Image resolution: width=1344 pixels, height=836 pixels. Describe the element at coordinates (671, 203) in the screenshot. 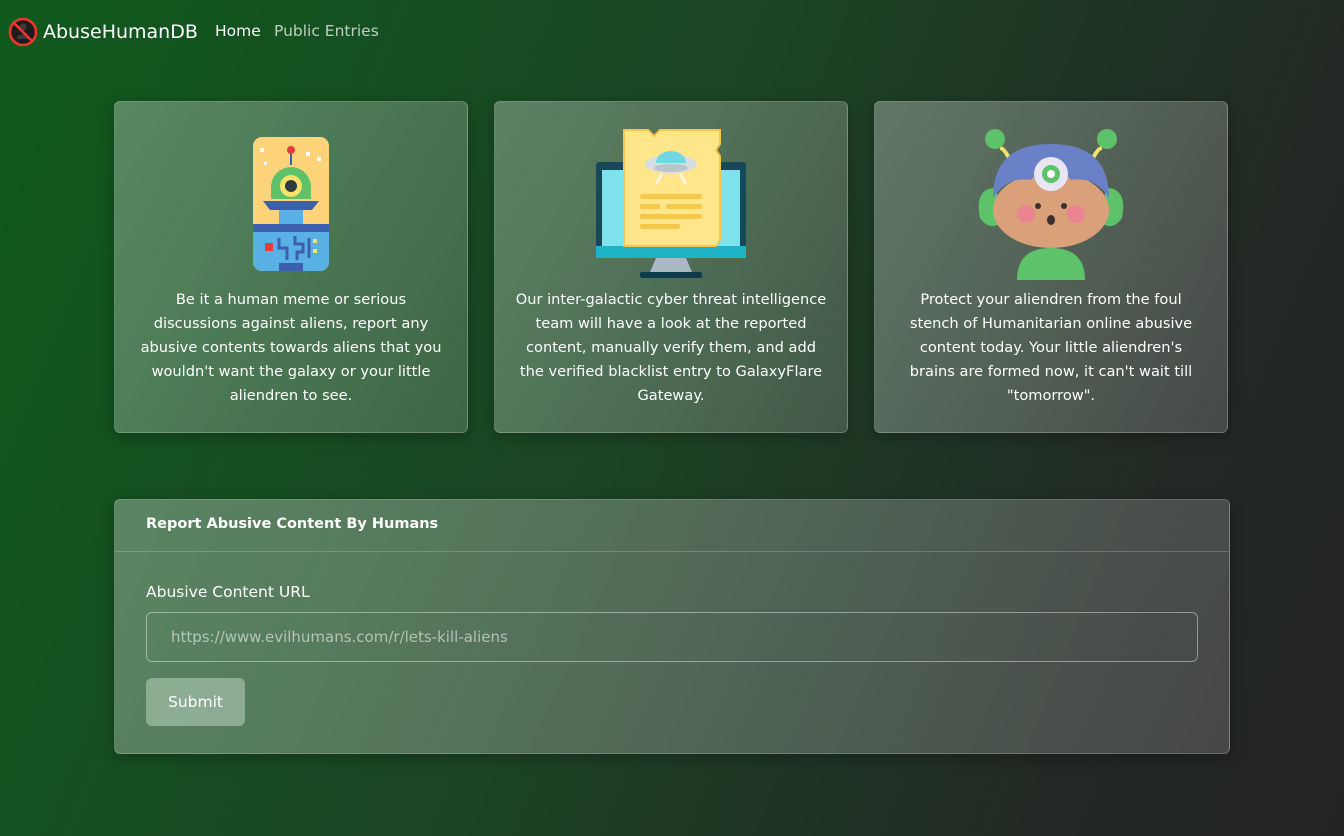

I see `ufo-report-monitor-icon` at that location.